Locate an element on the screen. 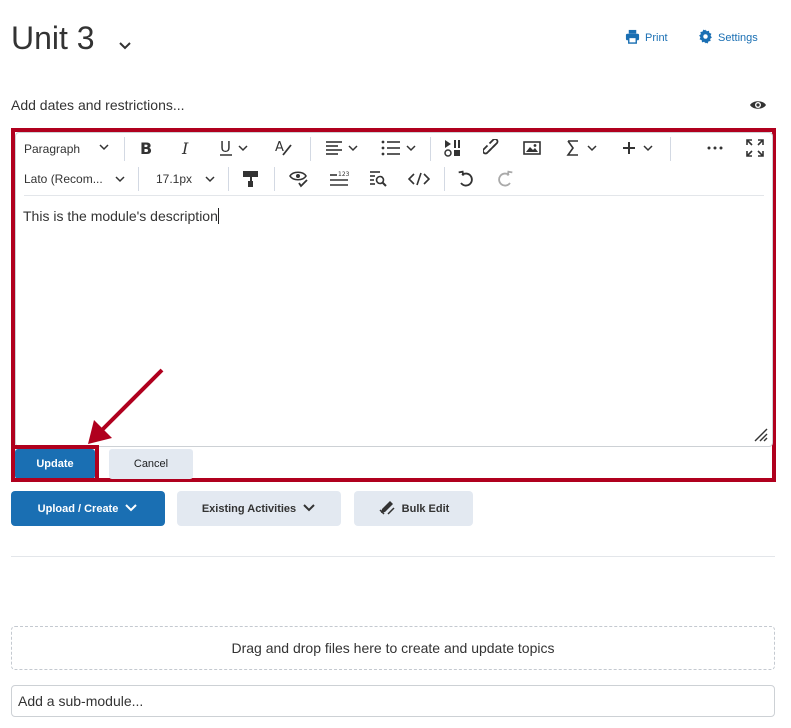  image-icon is located at coordinates (532, 148).